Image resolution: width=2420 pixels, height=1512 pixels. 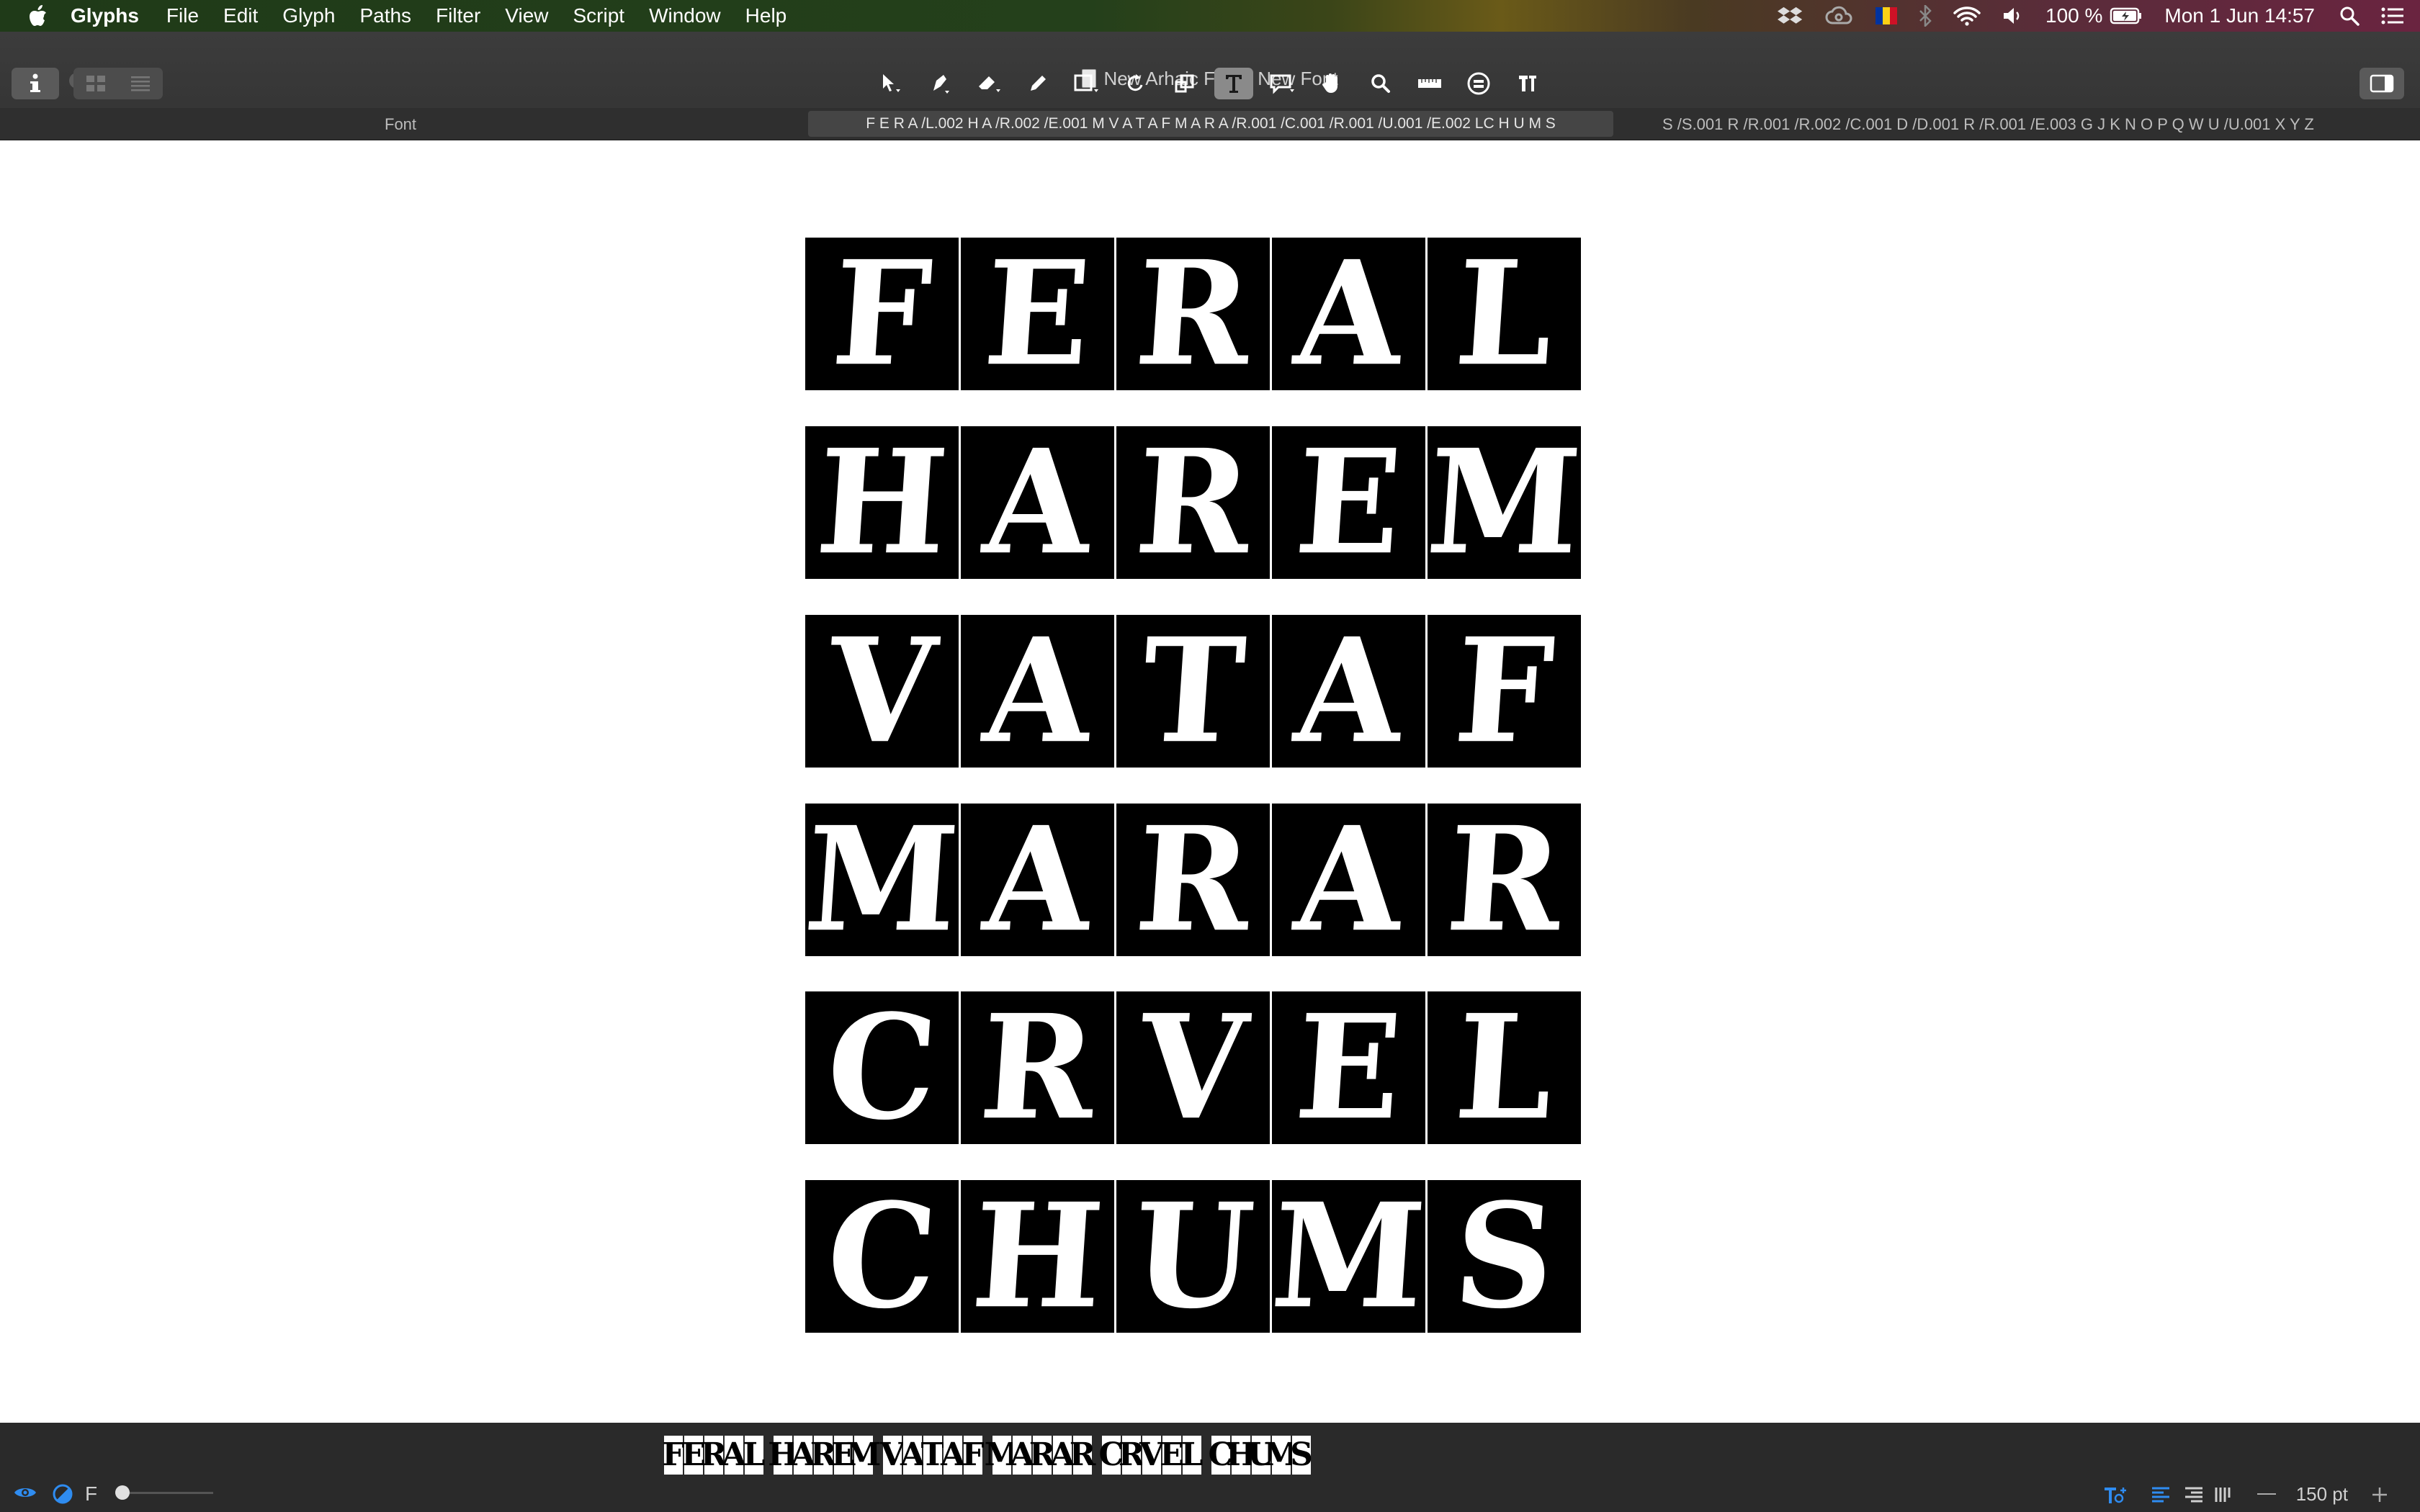 What do you see at coordinates (685, 15) in the screenshot?
I see `menu-window: Window` at bounding box center [685, 15].